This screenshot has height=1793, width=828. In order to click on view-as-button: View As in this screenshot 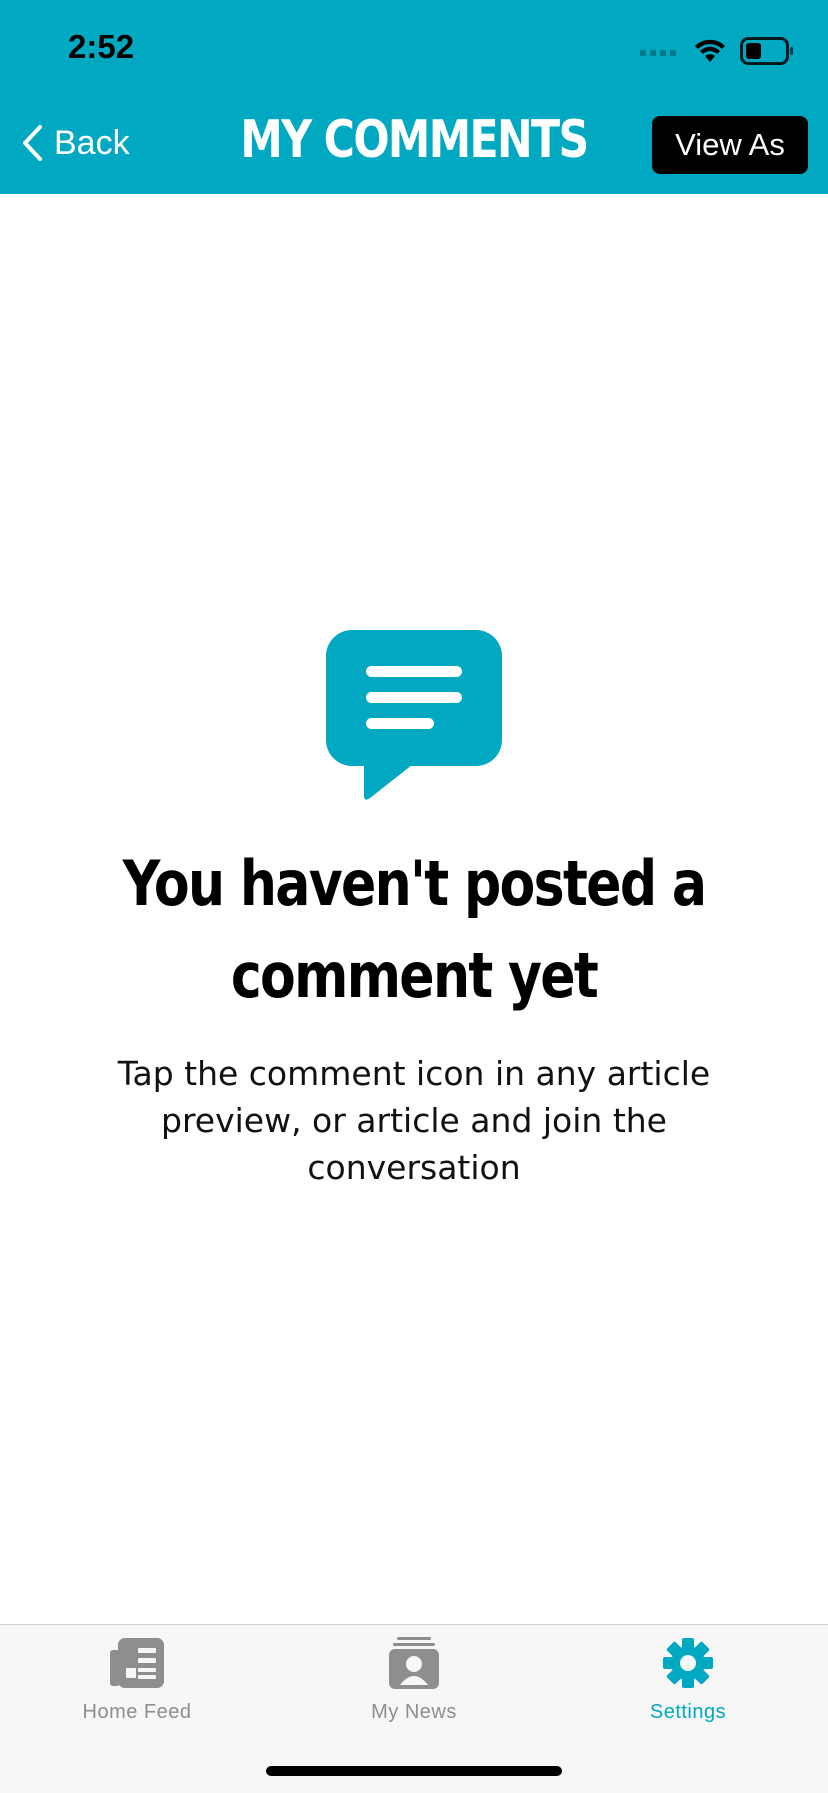, I will do `click(730, 145)`.